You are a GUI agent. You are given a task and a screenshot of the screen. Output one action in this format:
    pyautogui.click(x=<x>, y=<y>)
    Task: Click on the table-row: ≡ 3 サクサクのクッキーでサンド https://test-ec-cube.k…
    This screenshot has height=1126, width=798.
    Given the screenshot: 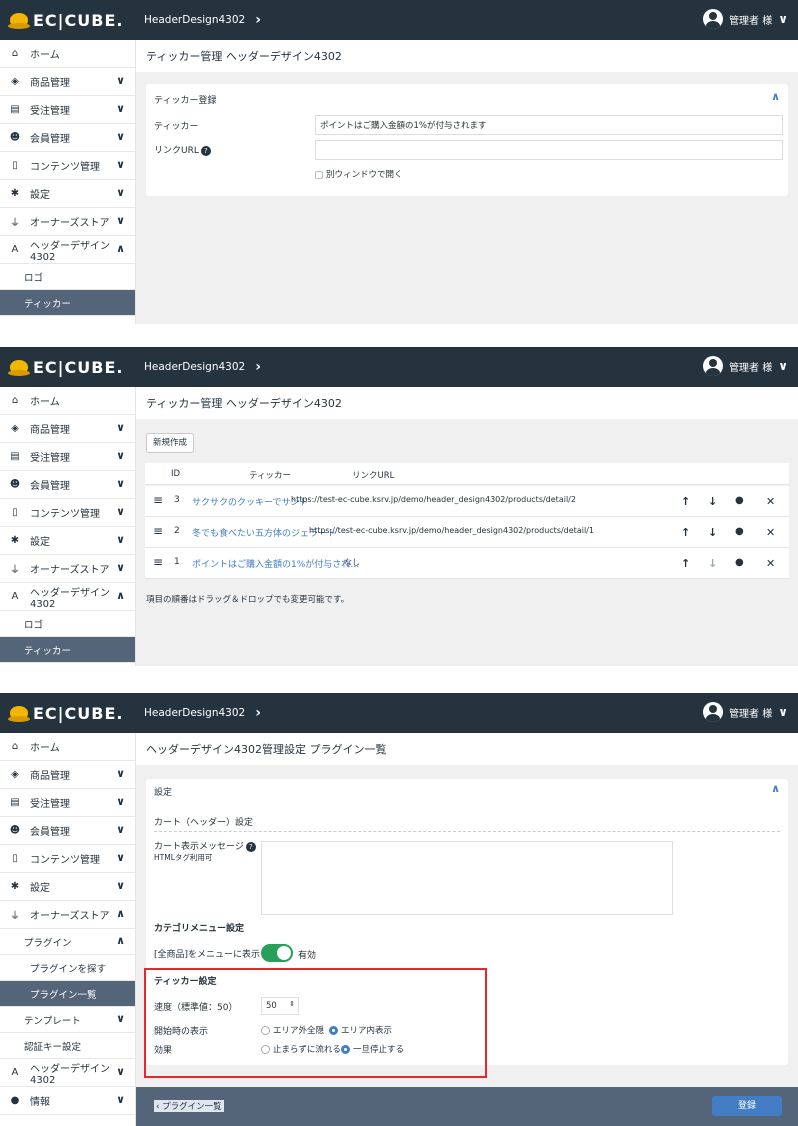 What is the action you would take?
    pyautogui.click(x=467, y=501)
    